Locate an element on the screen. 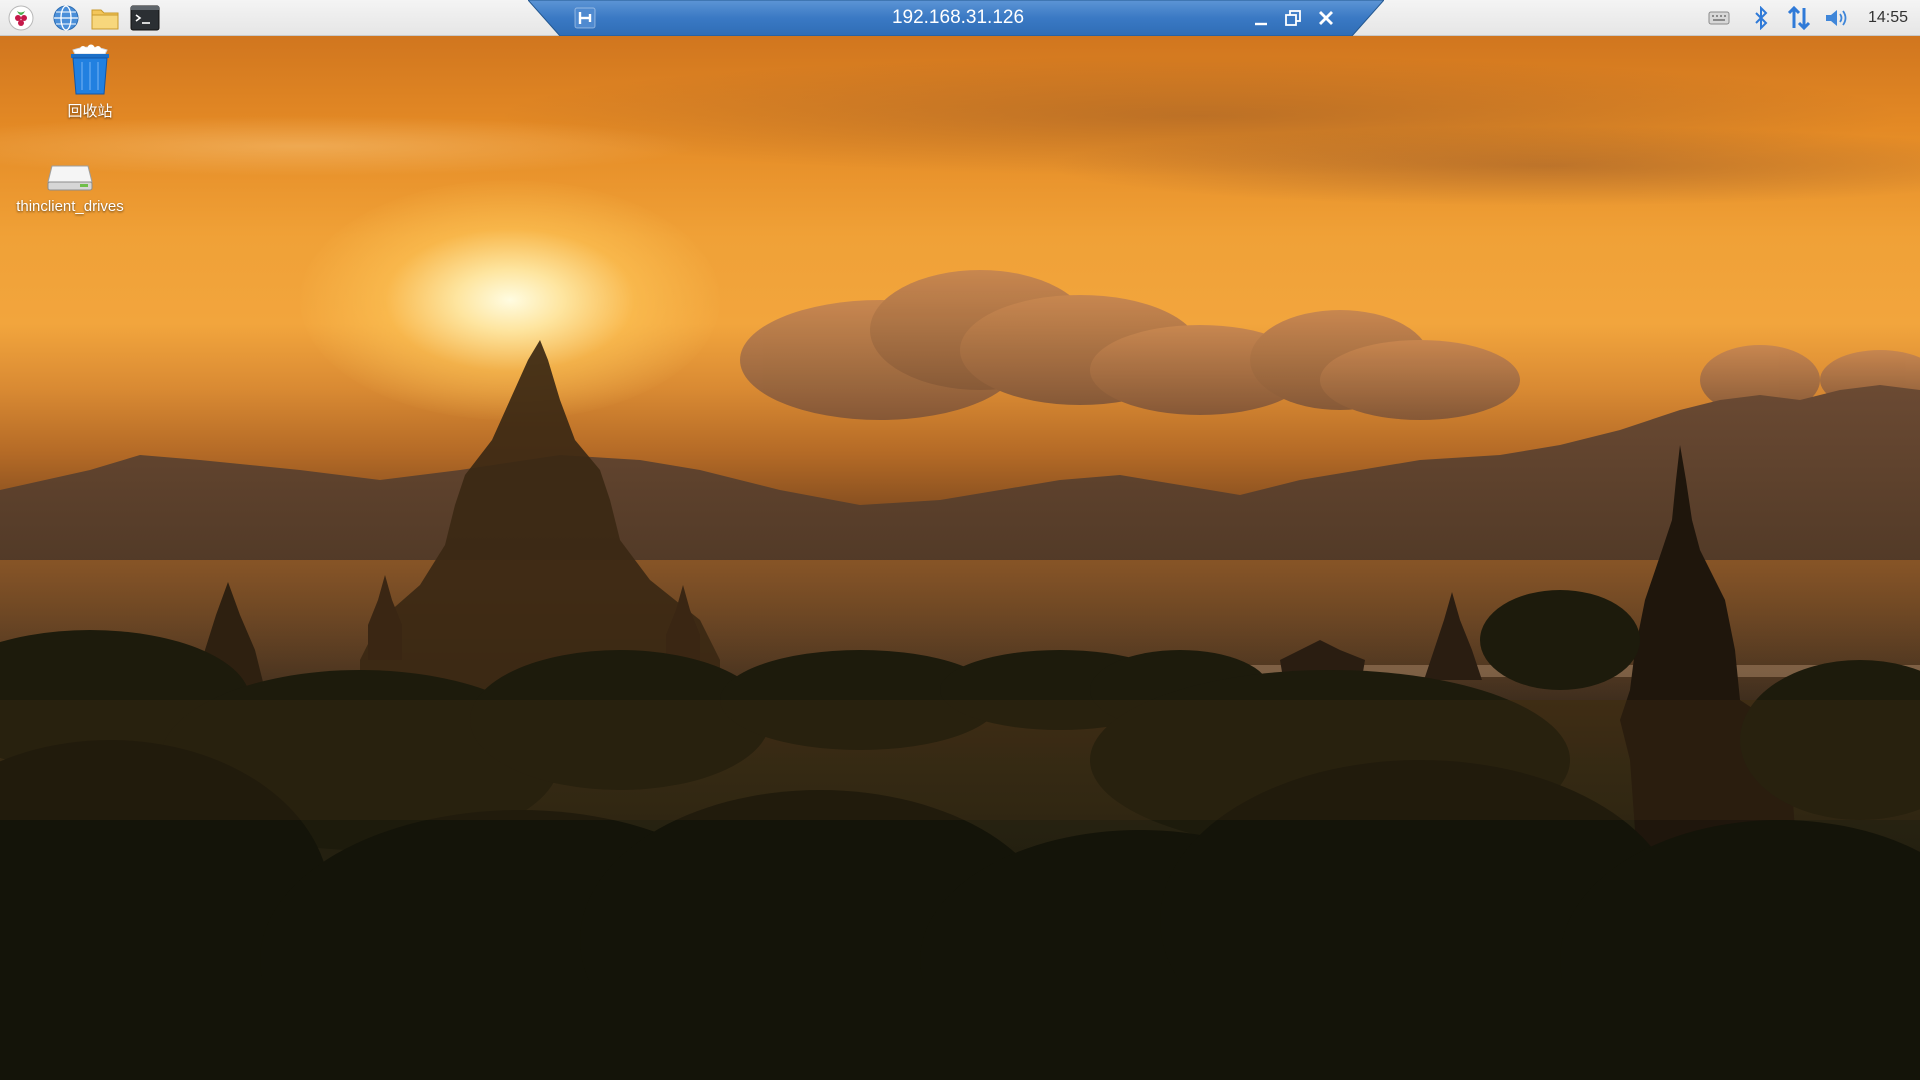 This screenshot has height=1080, width=1920. trash-icon is located at coordinates (90, 69).